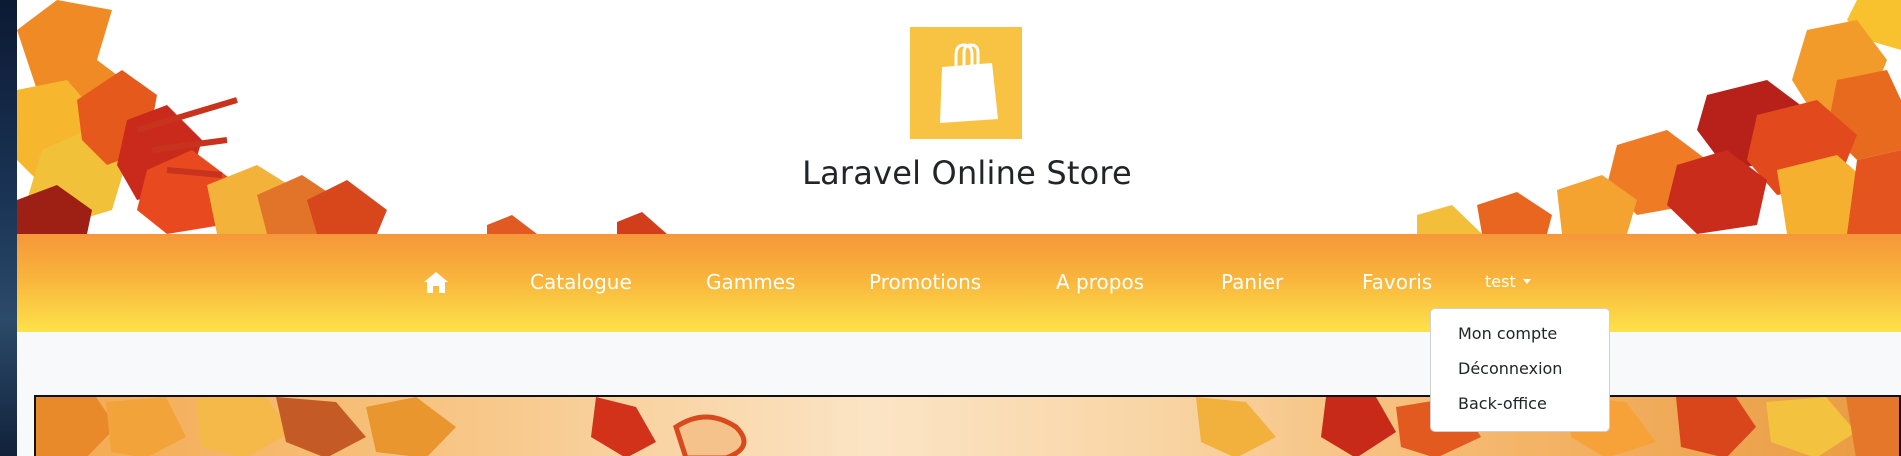 Image resolution: width=1901 pixels, height=456 pixels. What do you see at coordinates (1510, 368) in the screenshot?
I see `dropdown-item-deconnexion: Déconnexion` at bounding box center [1510, 368].